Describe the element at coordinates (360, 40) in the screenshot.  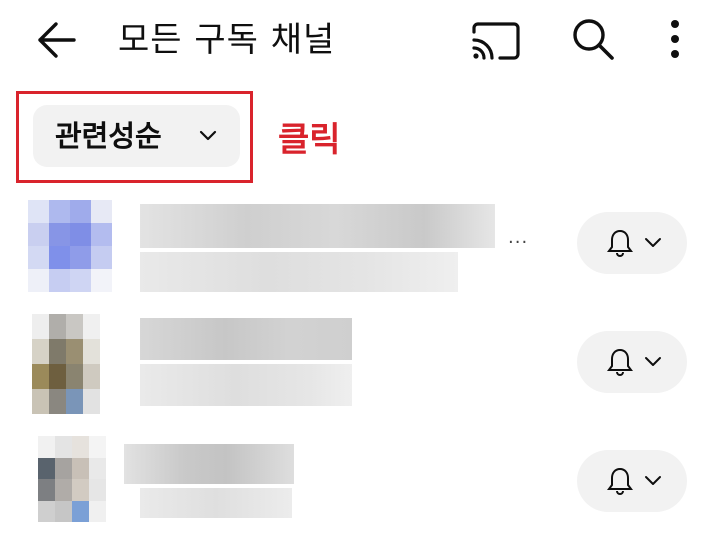
I see `top-app-bar: 모든 구독 채널` at that location.